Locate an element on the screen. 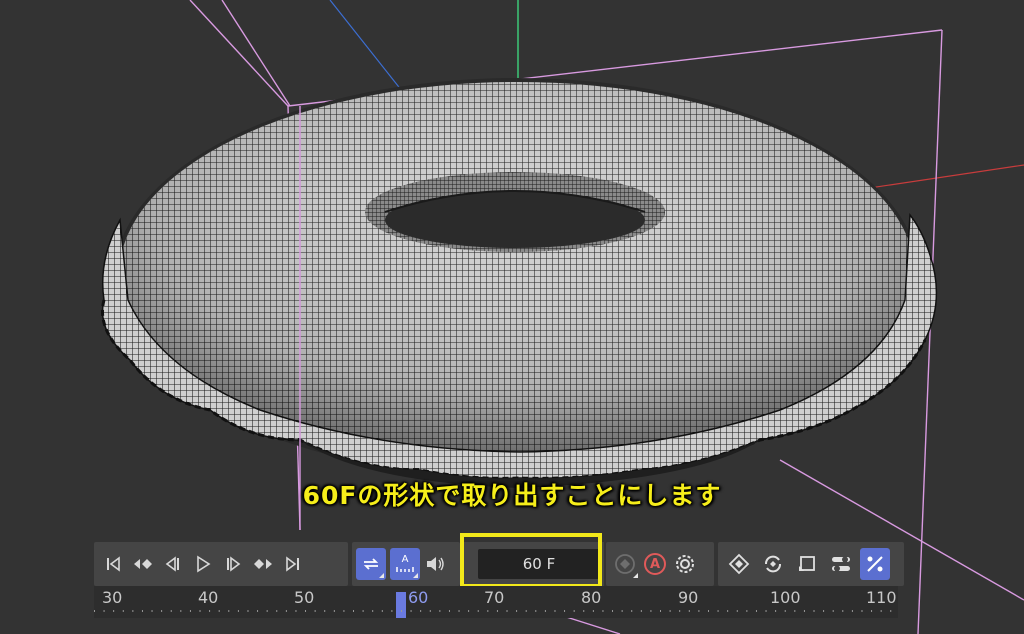 Image resolution: width=1024 pixels, height=634 pixels. scale-key-icon is located at coordinates (807, 563).